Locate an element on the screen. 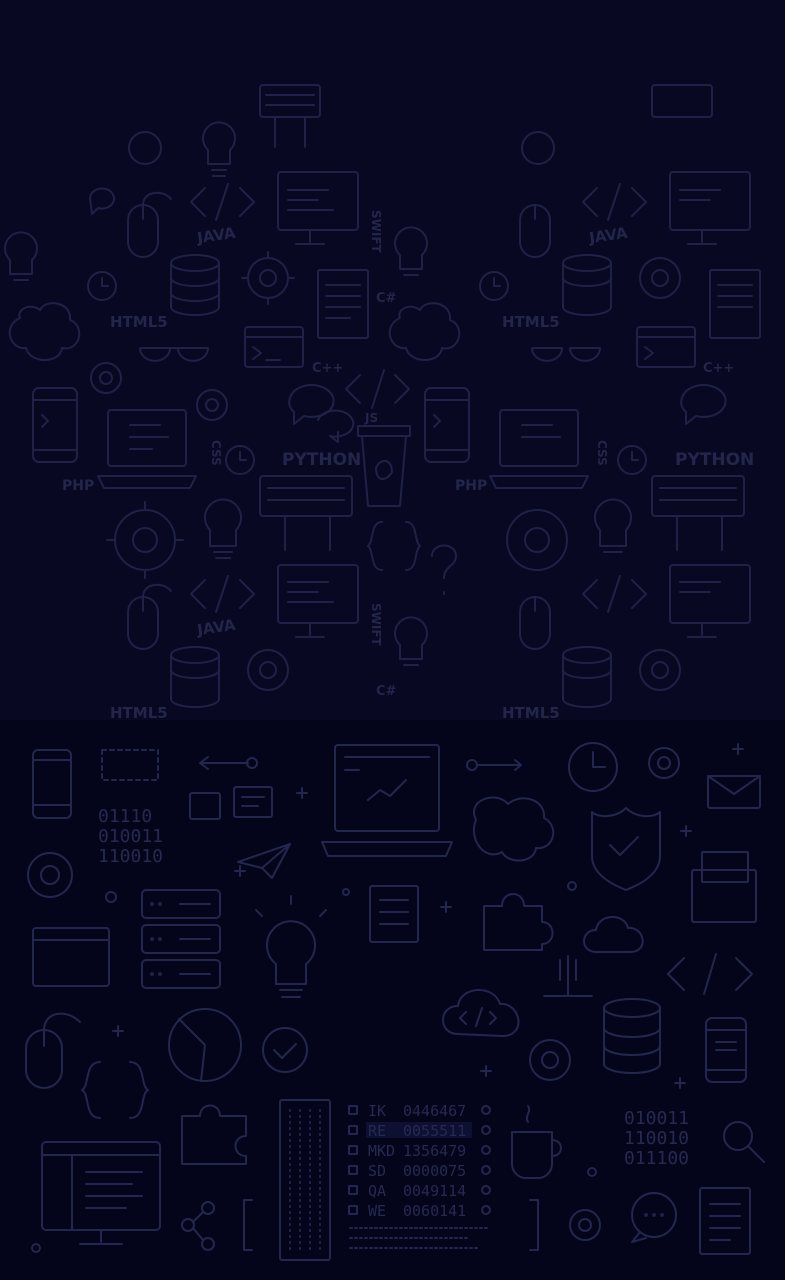  coffee-cup-icon is located at coordinates (384, 466).